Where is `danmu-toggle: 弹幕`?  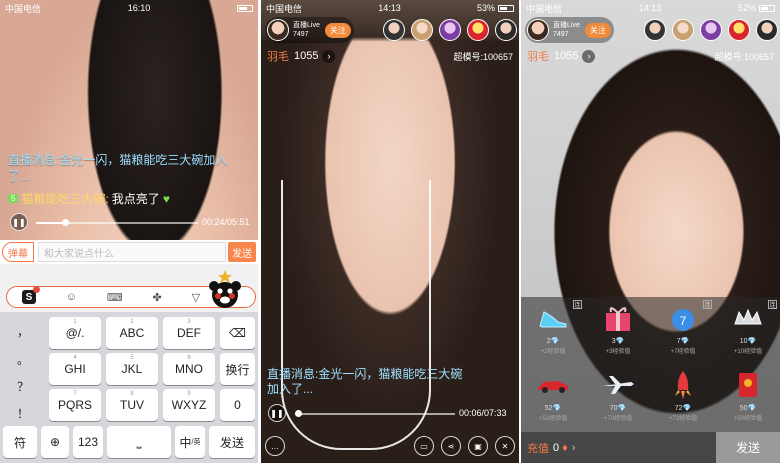 danmu-toggle: 弹幕 is located at coordinates (18, 252).